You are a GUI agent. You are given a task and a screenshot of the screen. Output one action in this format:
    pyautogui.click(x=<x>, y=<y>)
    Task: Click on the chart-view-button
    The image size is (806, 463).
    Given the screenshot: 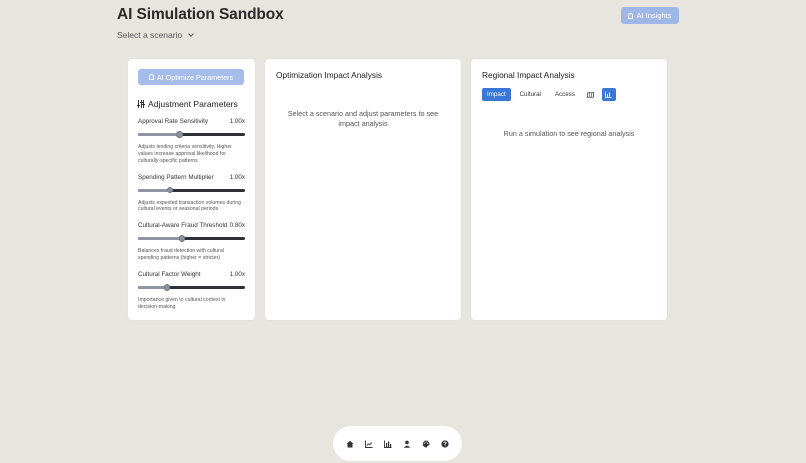 What is the action you would take?
    pyautogui.click(x=608, y=94)
    